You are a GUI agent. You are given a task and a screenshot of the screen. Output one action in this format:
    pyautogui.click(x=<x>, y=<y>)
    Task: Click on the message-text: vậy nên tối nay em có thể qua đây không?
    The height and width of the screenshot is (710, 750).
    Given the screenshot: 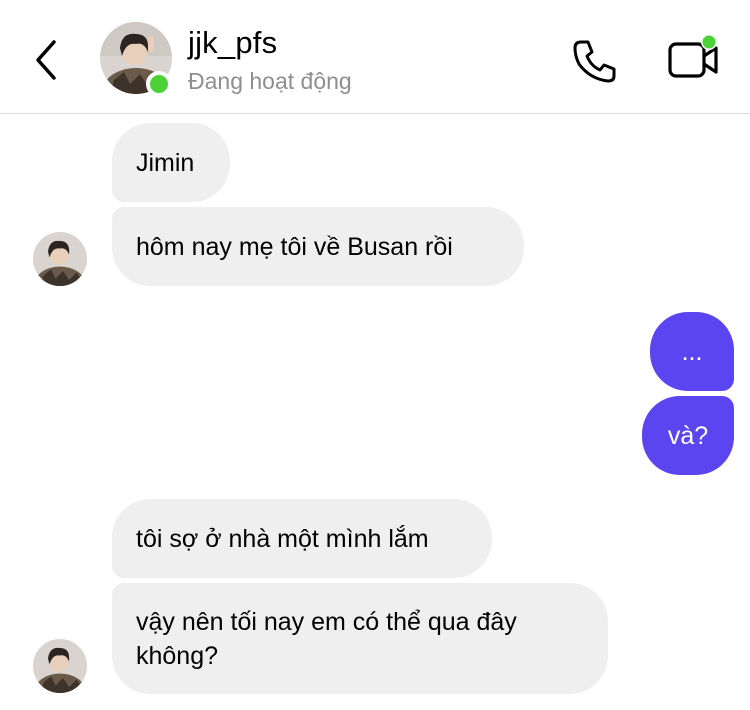 What is the action you would take?
    pyautogui.click(x=326, y=638)
    